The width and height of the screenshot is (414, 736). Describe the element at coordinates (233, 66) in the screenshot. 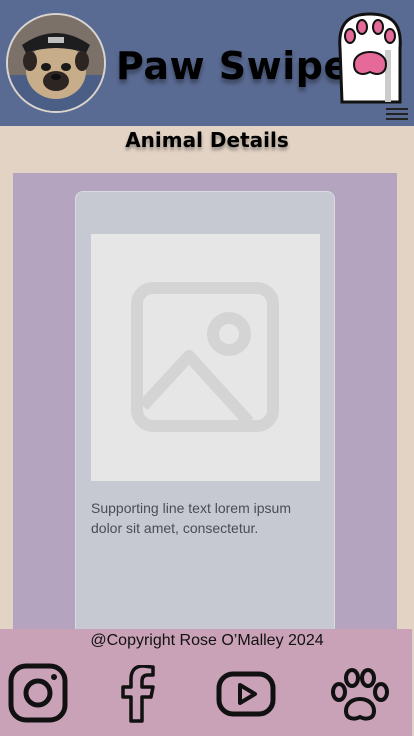

I see `app-title: Paw Swipe` at that location.